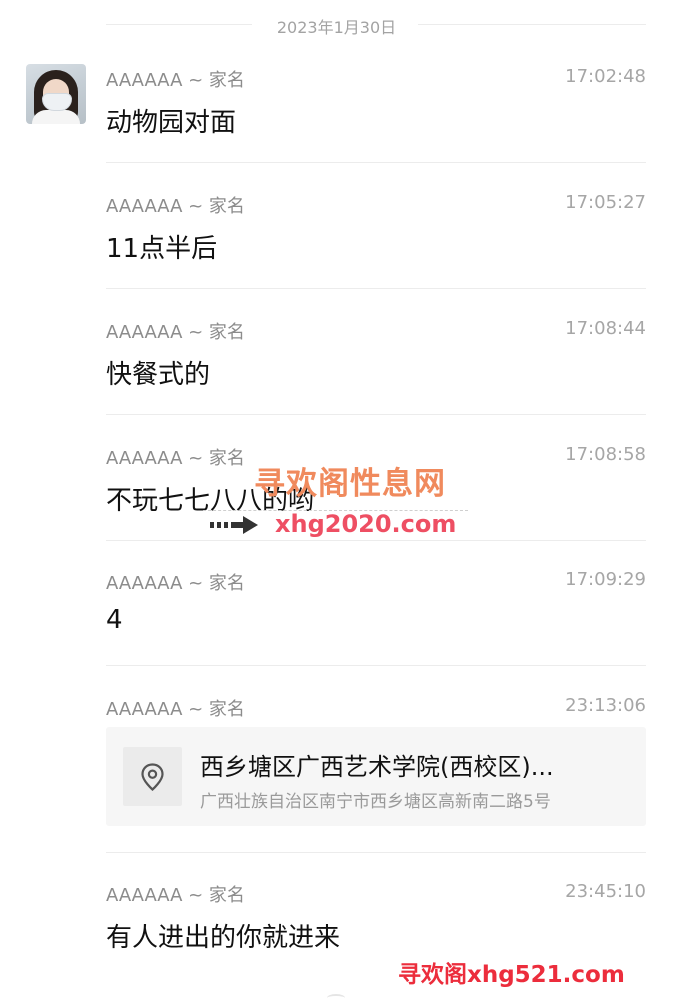  I want to click on watermark-footer: 寻欢阁xhg521.com, so click(511, 975).